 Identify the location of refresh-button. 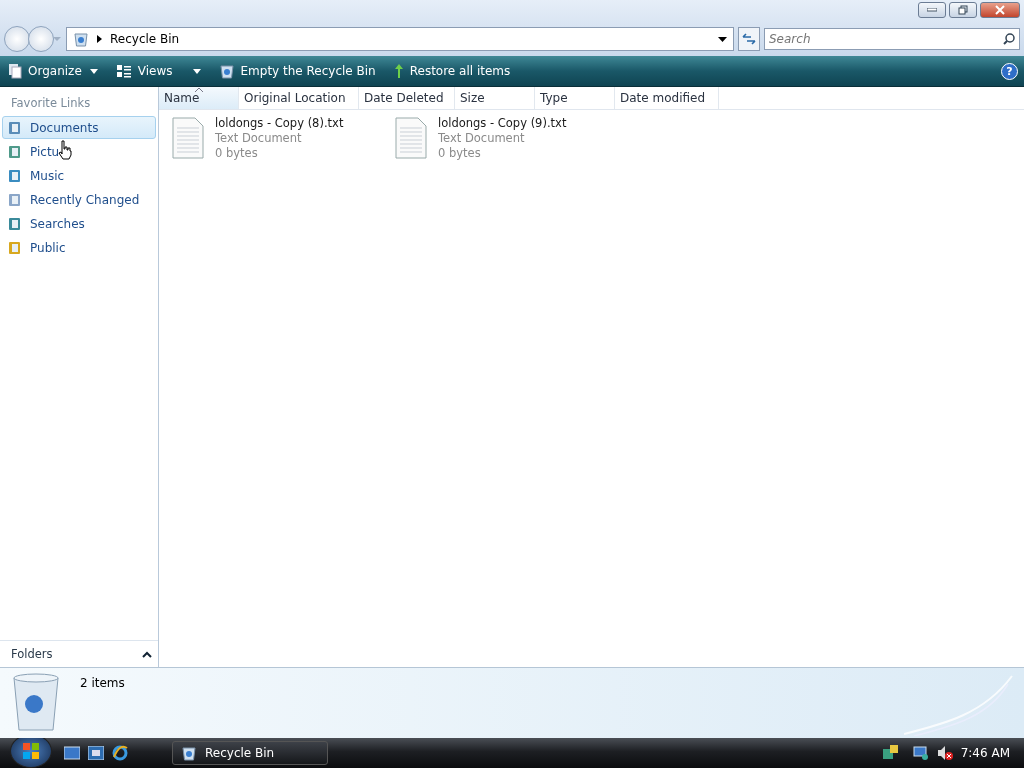
(749, 39).